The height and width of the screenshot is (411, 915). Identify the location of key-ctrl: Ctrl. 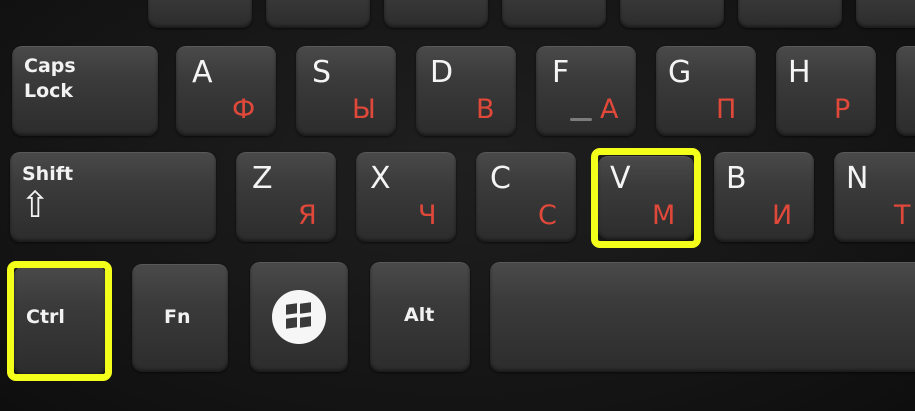
(60, 321).